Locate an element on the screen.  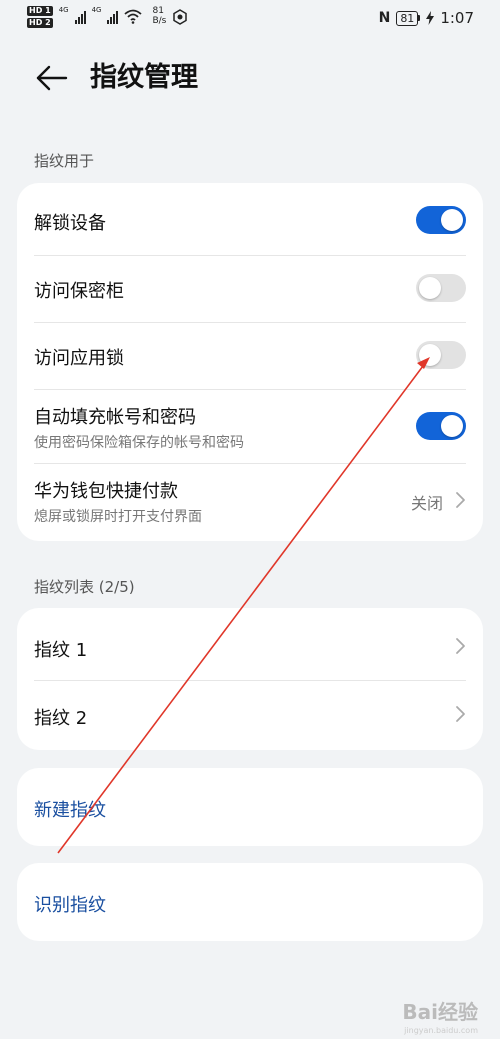
unlock-device-toggle is located at coordinates (441, 220).